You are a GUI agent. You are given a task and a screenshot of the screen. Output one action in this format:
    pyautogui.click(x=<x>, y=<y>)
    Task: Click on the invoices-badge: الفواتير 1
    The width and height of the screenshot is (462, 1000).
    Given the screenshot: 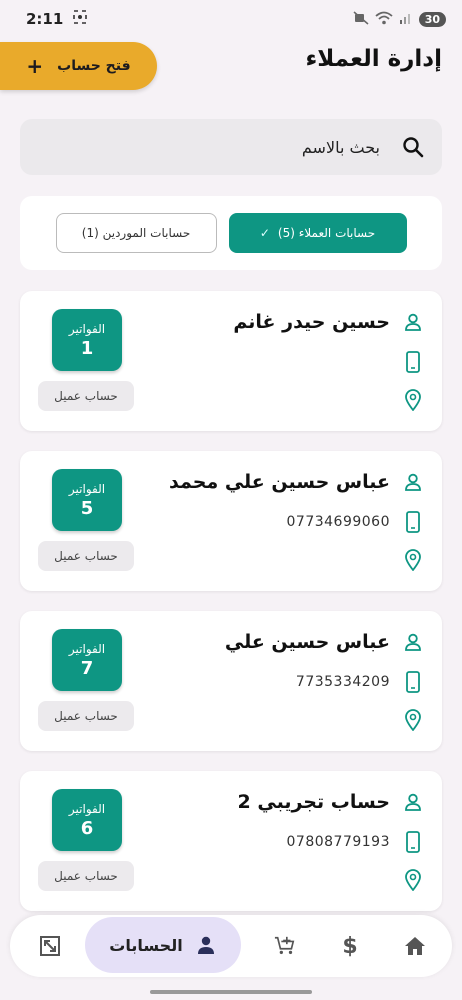 What is the action you would take?
    pyautogui.click(x=87, y=340)
    